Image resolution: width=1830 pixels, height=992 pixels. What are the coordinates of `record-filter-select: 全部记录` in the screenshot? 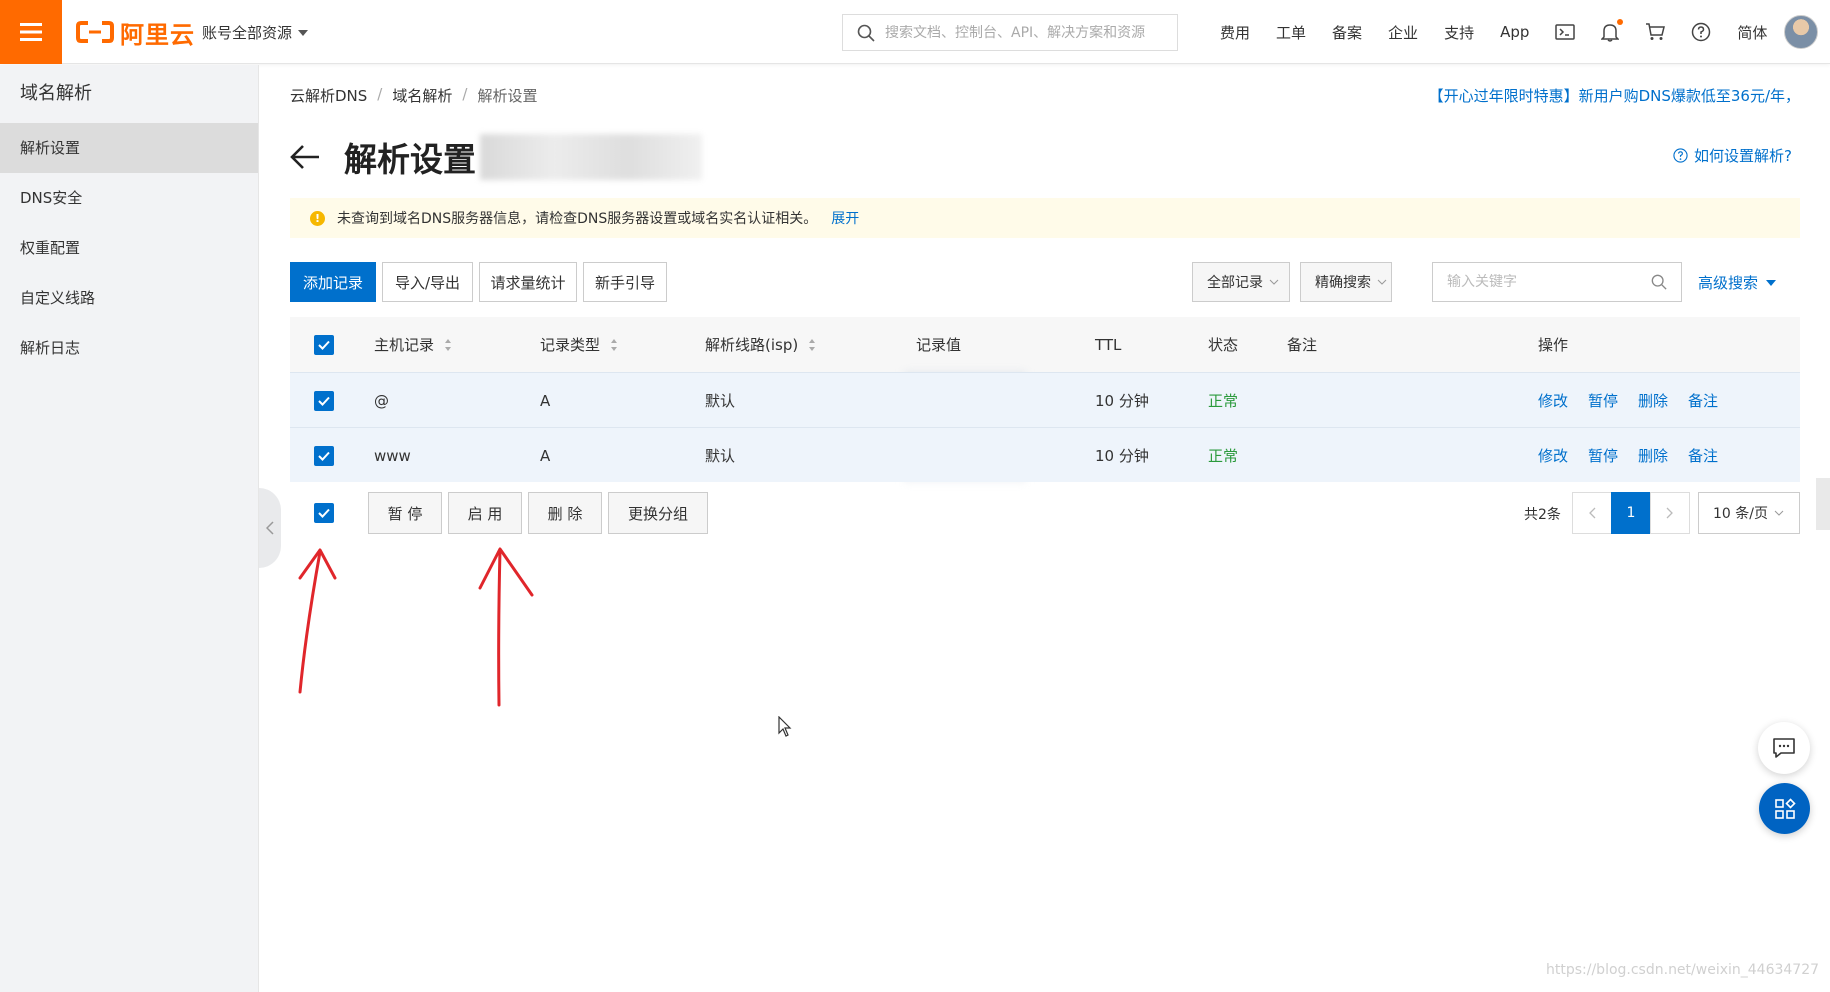 It's located at (1241, 282).